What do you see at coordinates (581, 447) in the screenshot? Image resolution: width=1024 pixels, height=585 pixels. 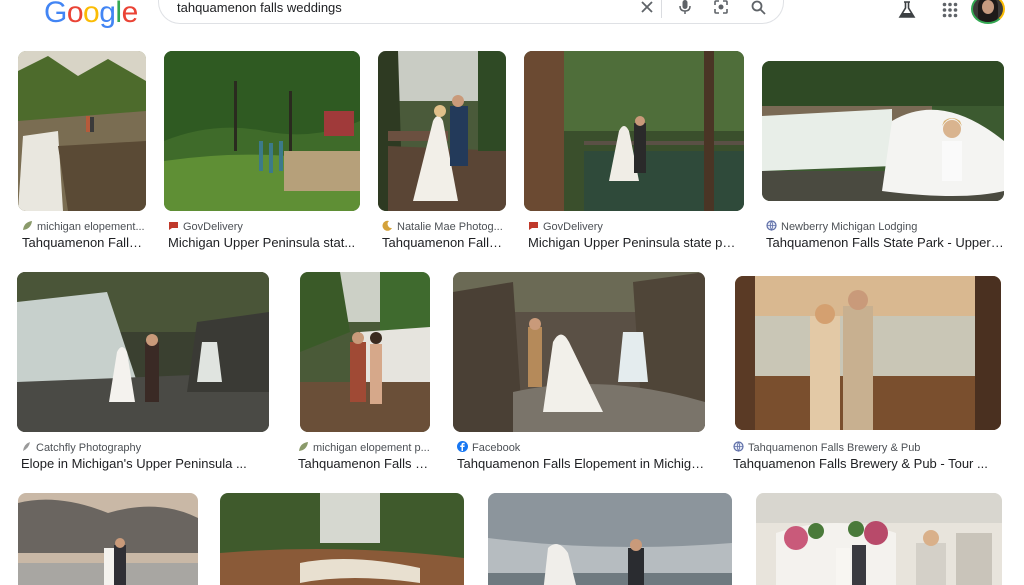 I see `result-source: Facebook` at bounding box center [581, 447].